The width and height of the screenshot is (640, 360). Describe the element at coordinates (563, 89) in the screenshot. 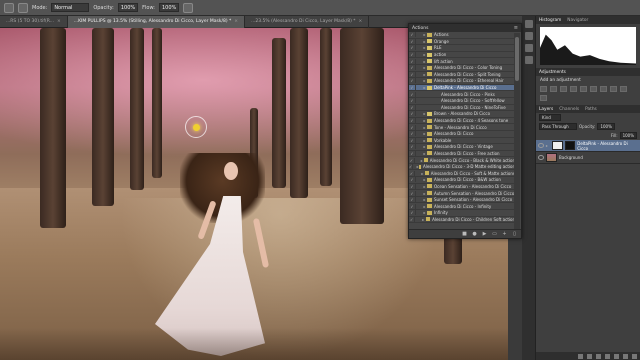

I see `curves-icon` at that location.